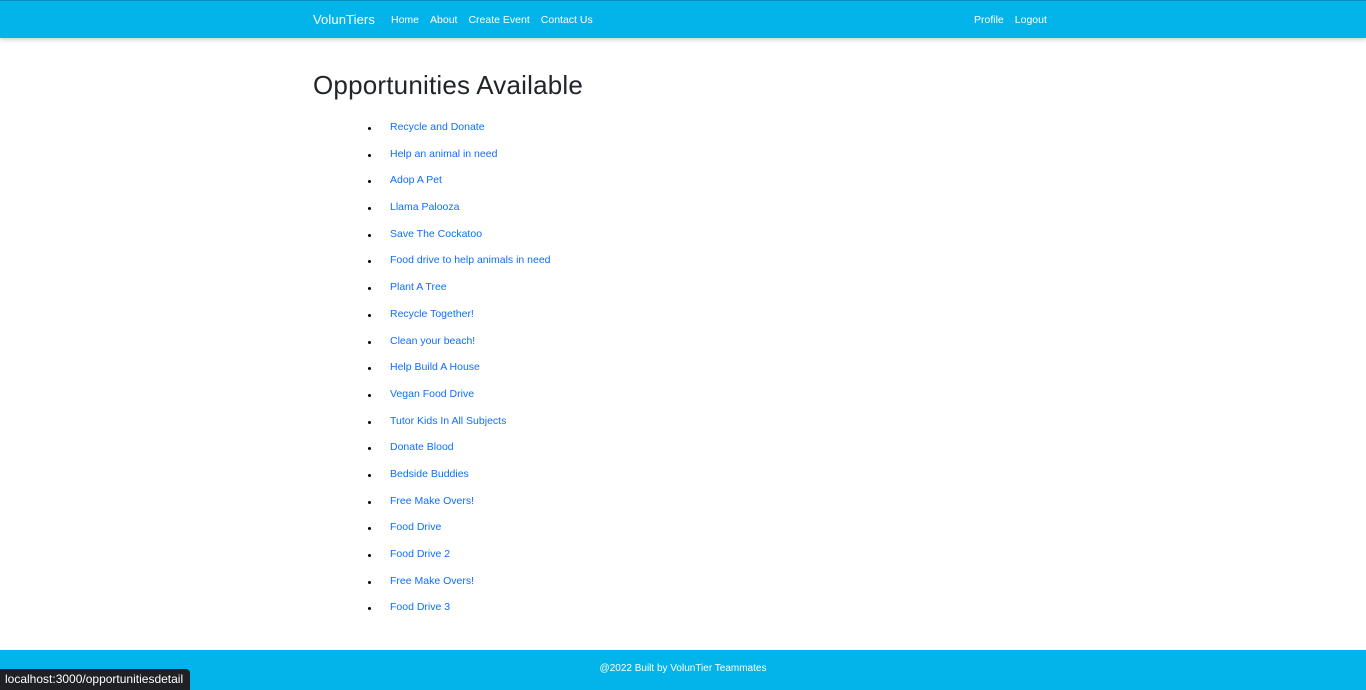 The image size is (1366, 690). Describe the element at coordinates (435, 367) in the screenshot. I see `opportunity-link: Help Build A House` at that location.